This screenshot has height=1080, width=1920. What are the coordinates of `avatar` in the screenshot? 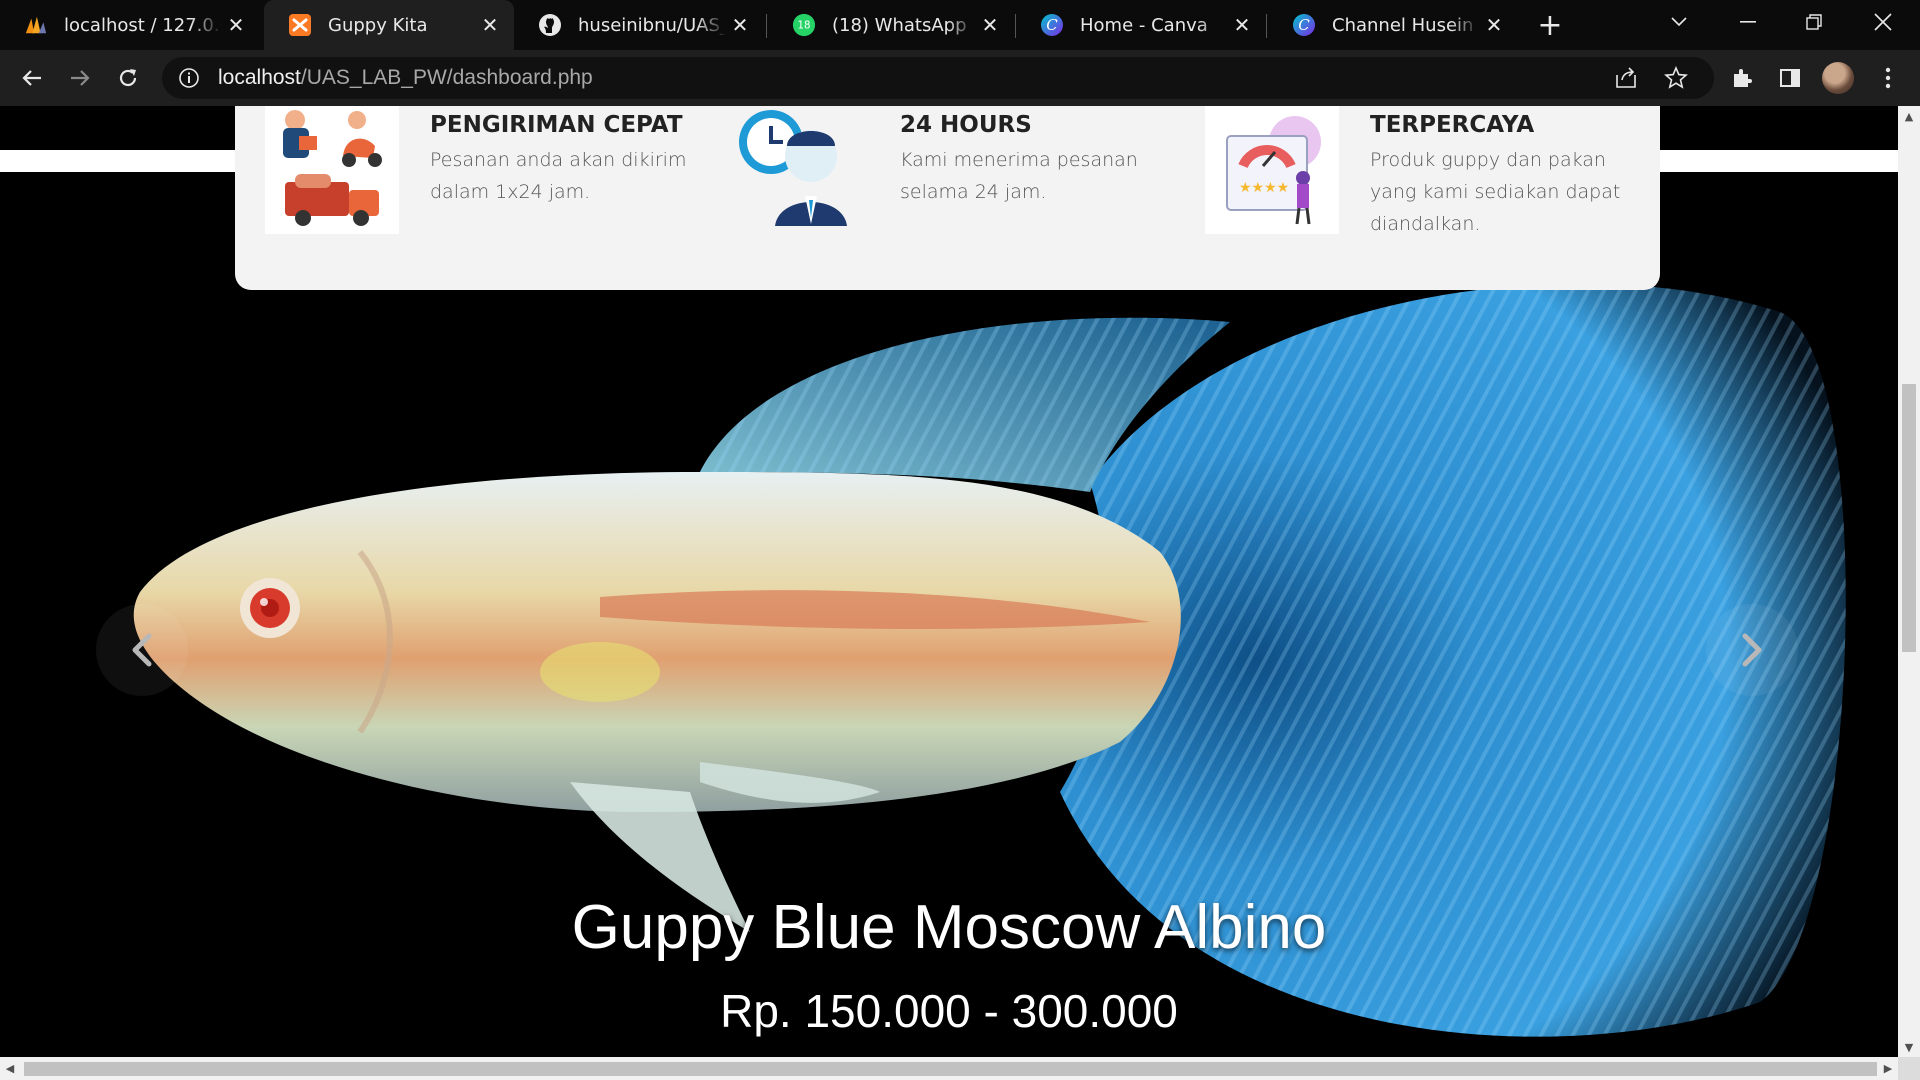 It's located at (1838, 78).